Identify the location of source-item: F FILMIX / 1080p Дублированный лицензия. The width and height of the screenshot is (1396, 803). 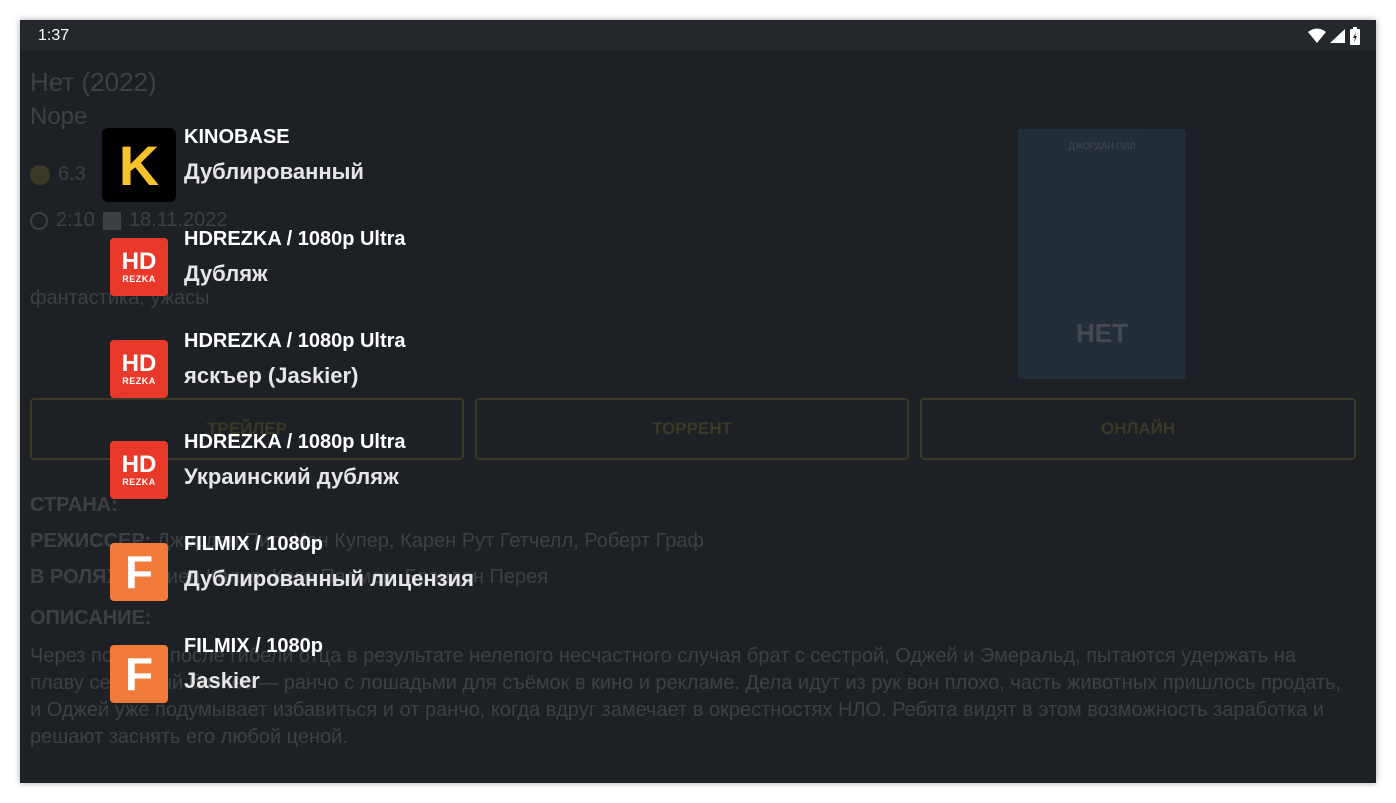
(402, 573).